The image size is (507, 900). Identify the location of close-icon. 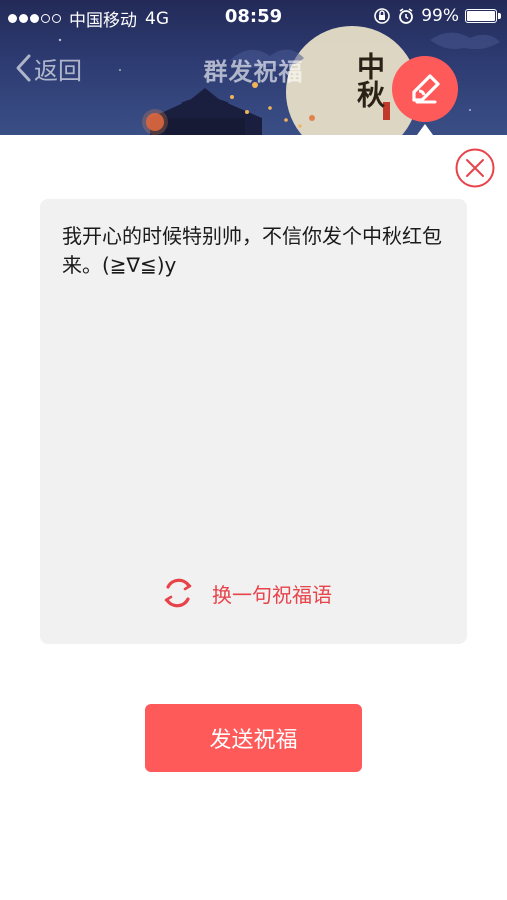
(475, 168).